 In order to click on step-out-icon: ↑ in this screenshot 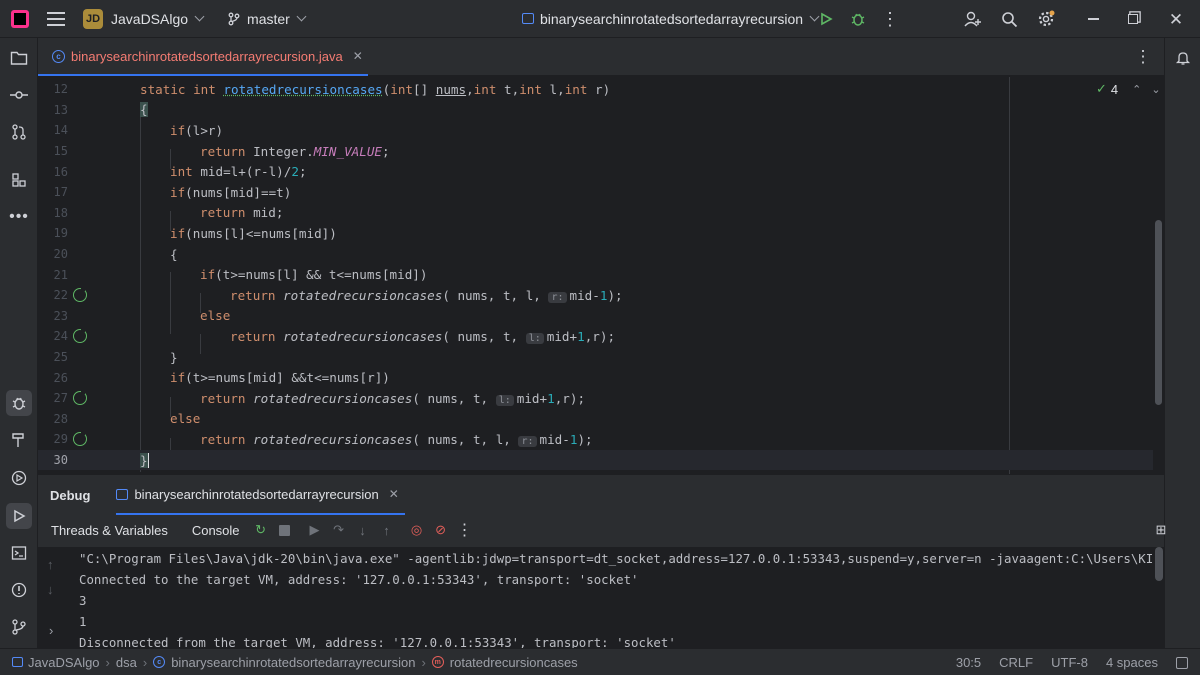, I will do `click(387, 530)`.